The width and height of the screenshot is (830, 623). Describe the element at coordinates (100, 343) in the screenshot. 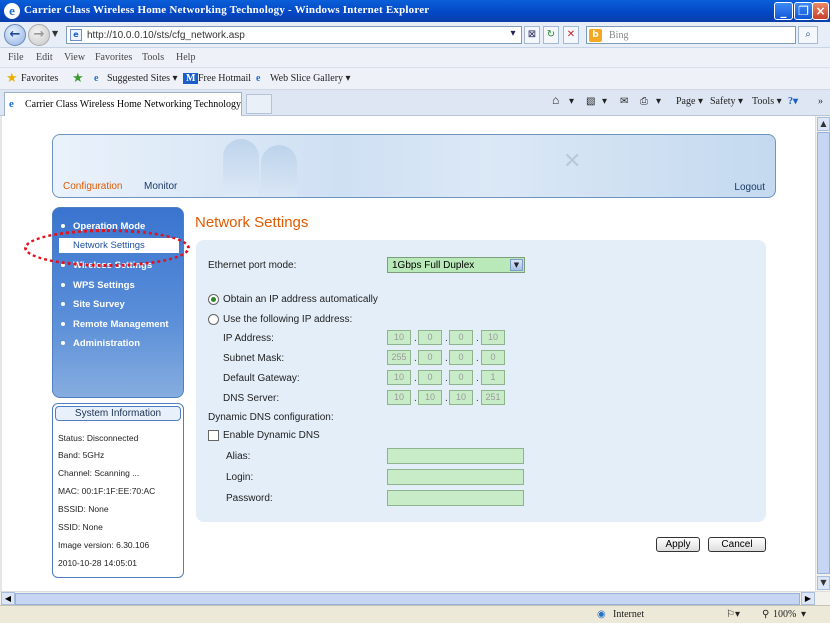

I see `sidebar-item-administration: Administration` at that location.